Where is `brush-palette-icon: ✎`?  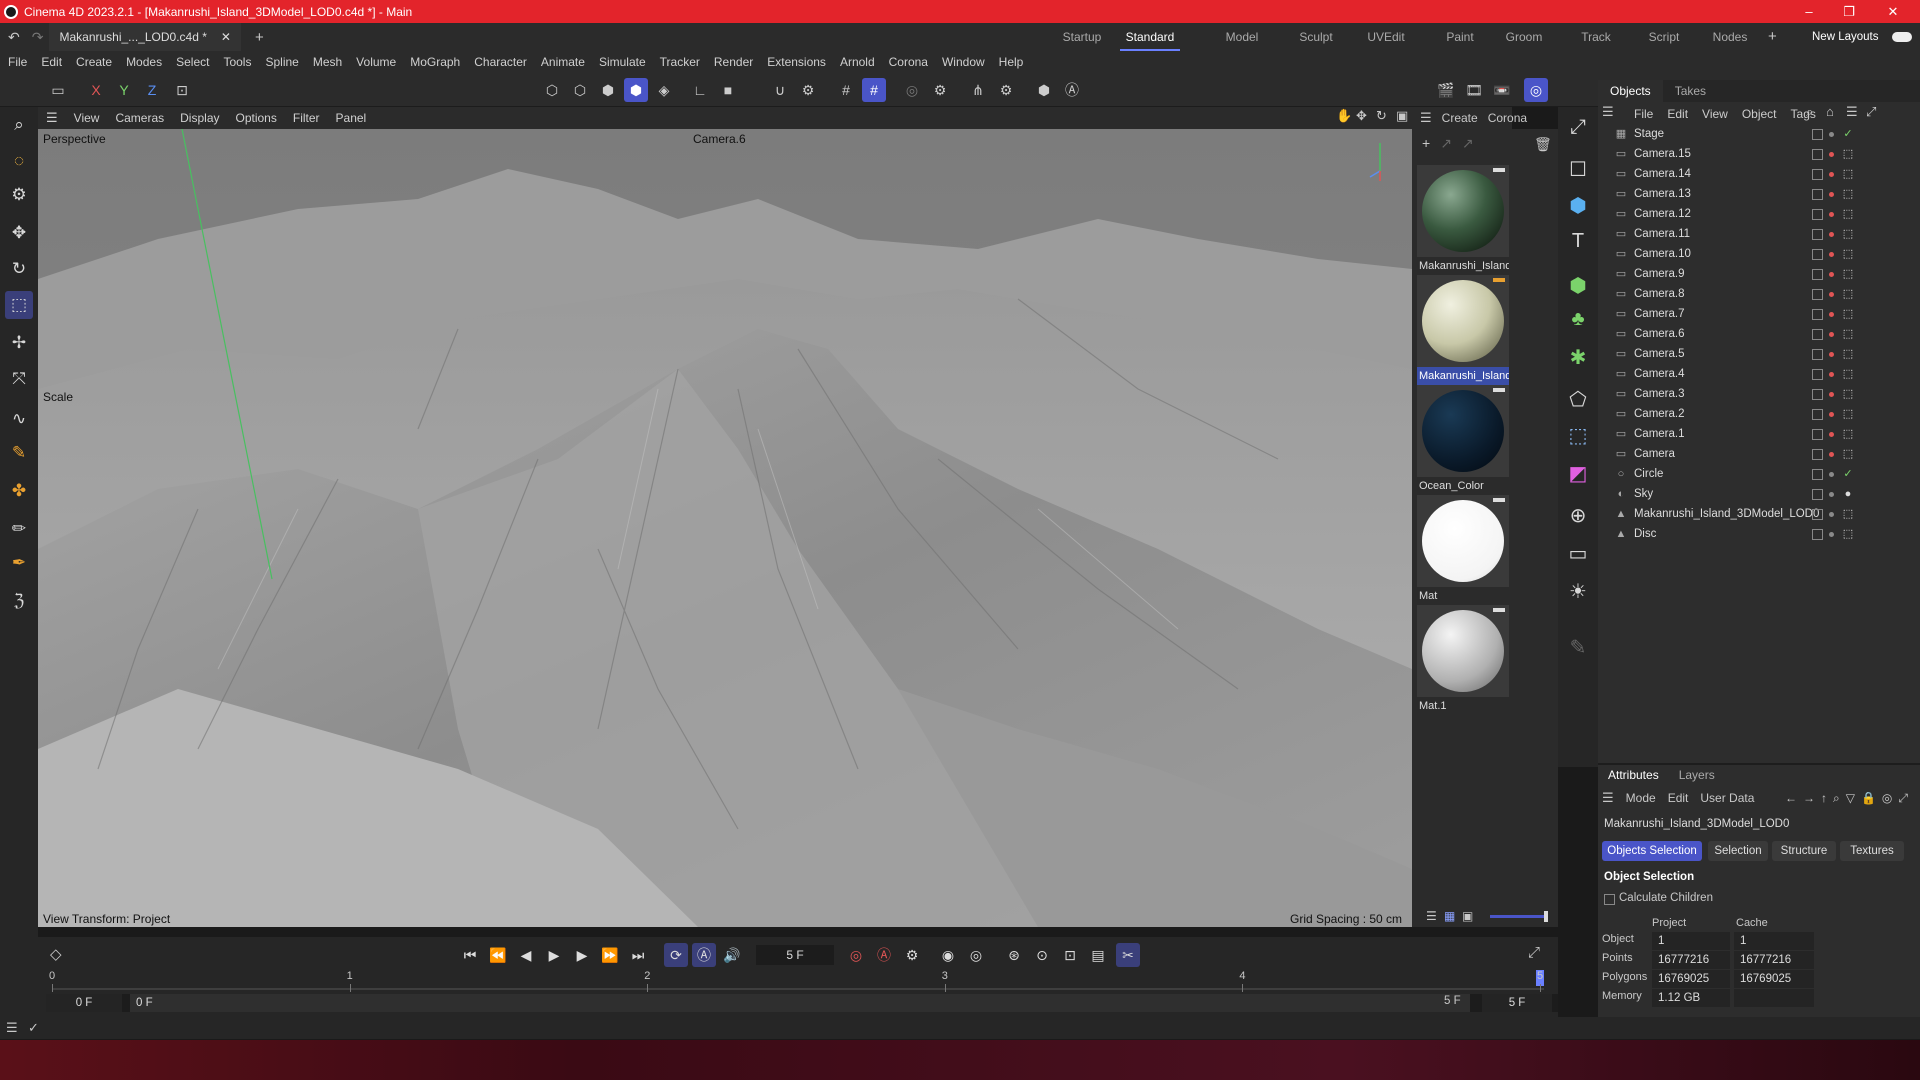 brush-palette-icon: ✎ is located at coordinates (1578, 647).